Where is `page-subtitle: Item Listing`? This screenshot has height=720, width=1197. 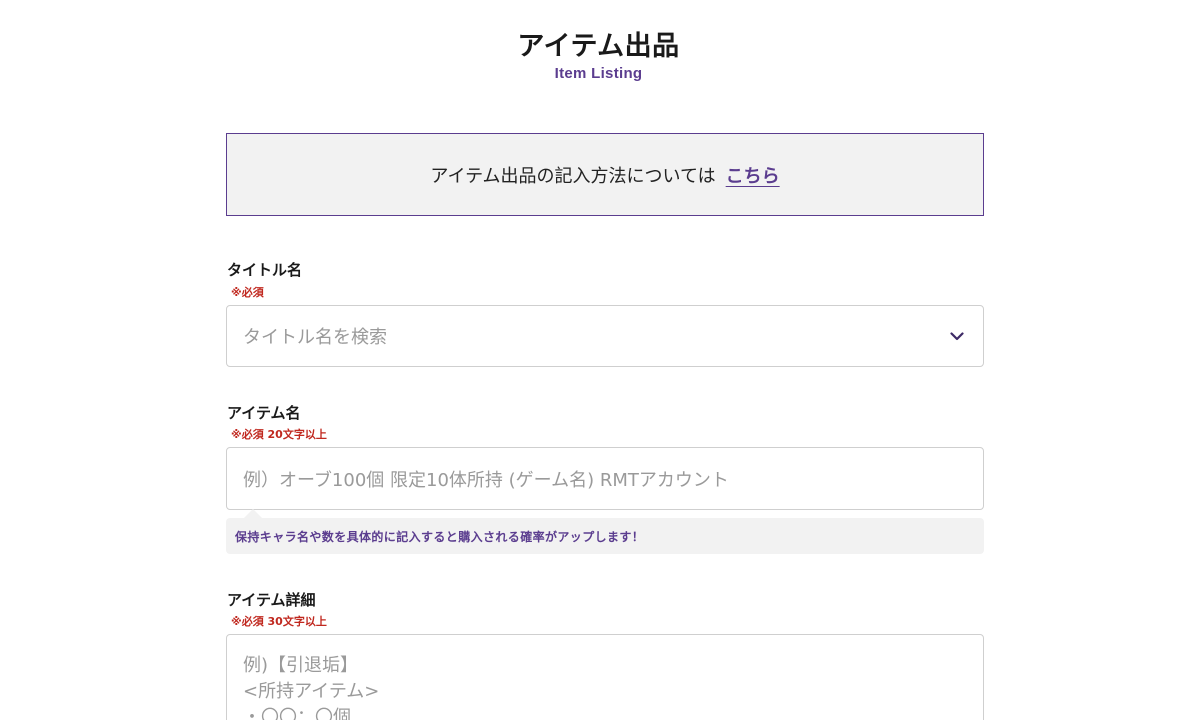 page-subtitle: Item Listing is located at coordinates (598, 73).